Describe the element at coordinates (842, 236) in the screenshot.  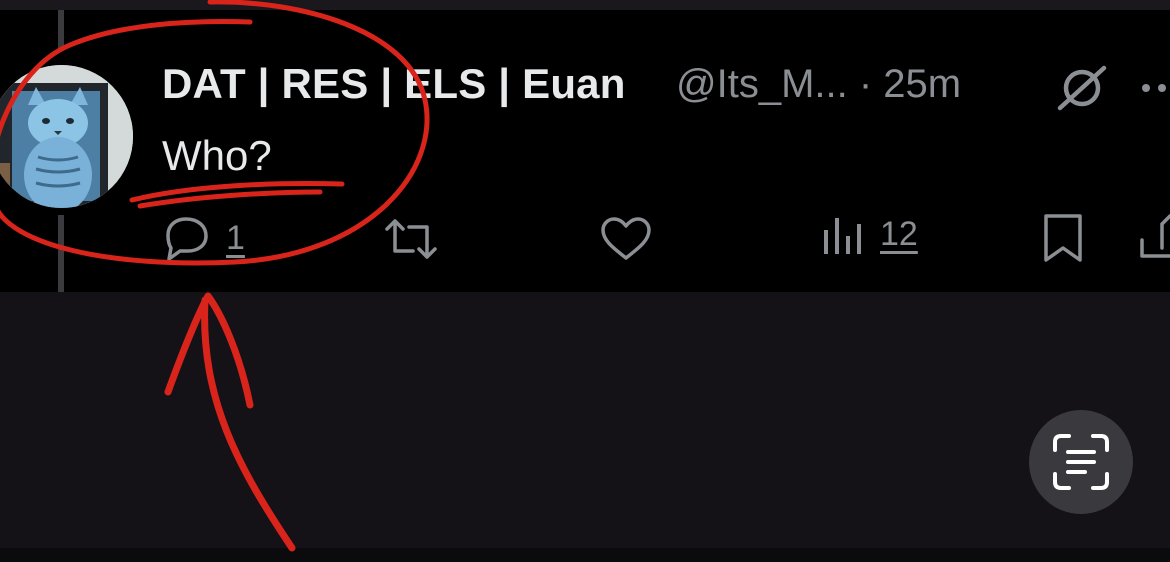
I see `views-icon` at that location.